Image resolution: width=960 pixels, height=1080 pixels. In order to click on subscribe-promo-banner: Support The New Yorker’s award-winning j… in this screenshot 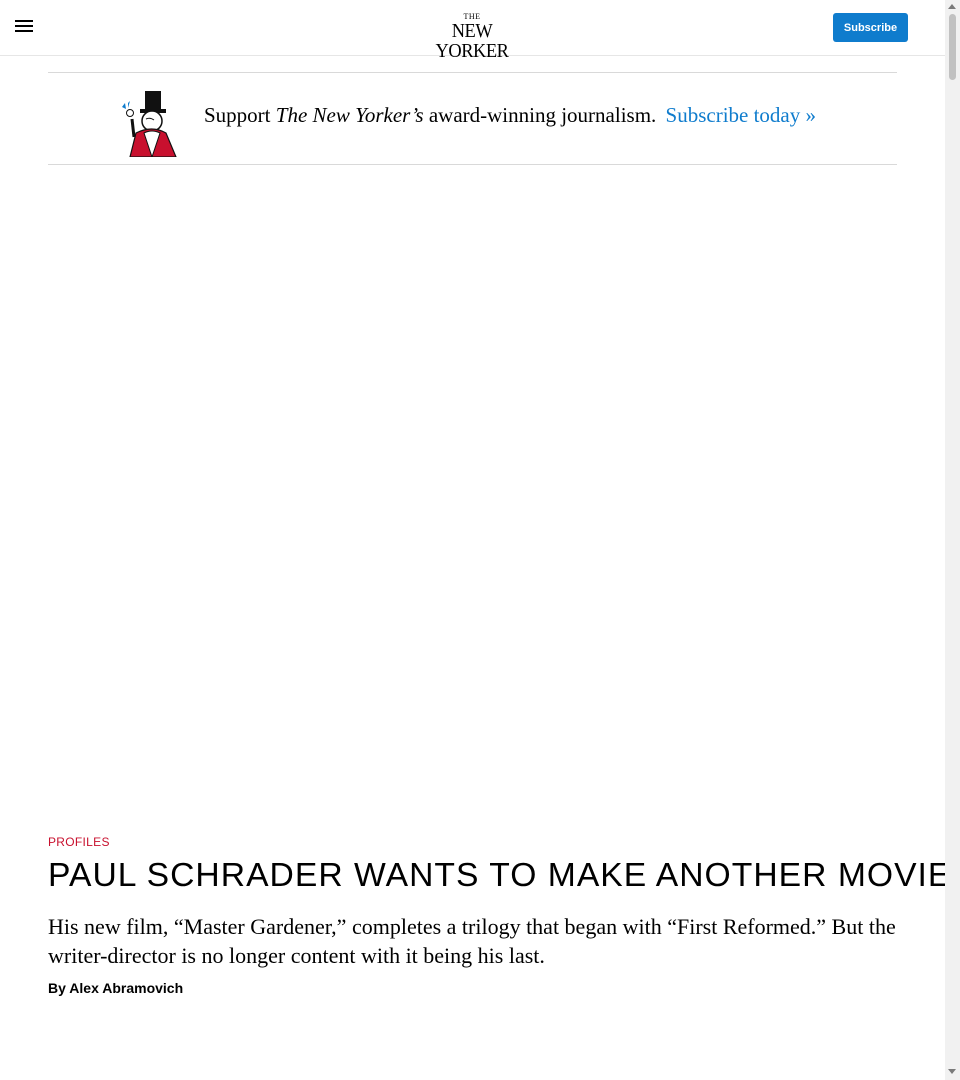, I will do `click(472, 118)`.